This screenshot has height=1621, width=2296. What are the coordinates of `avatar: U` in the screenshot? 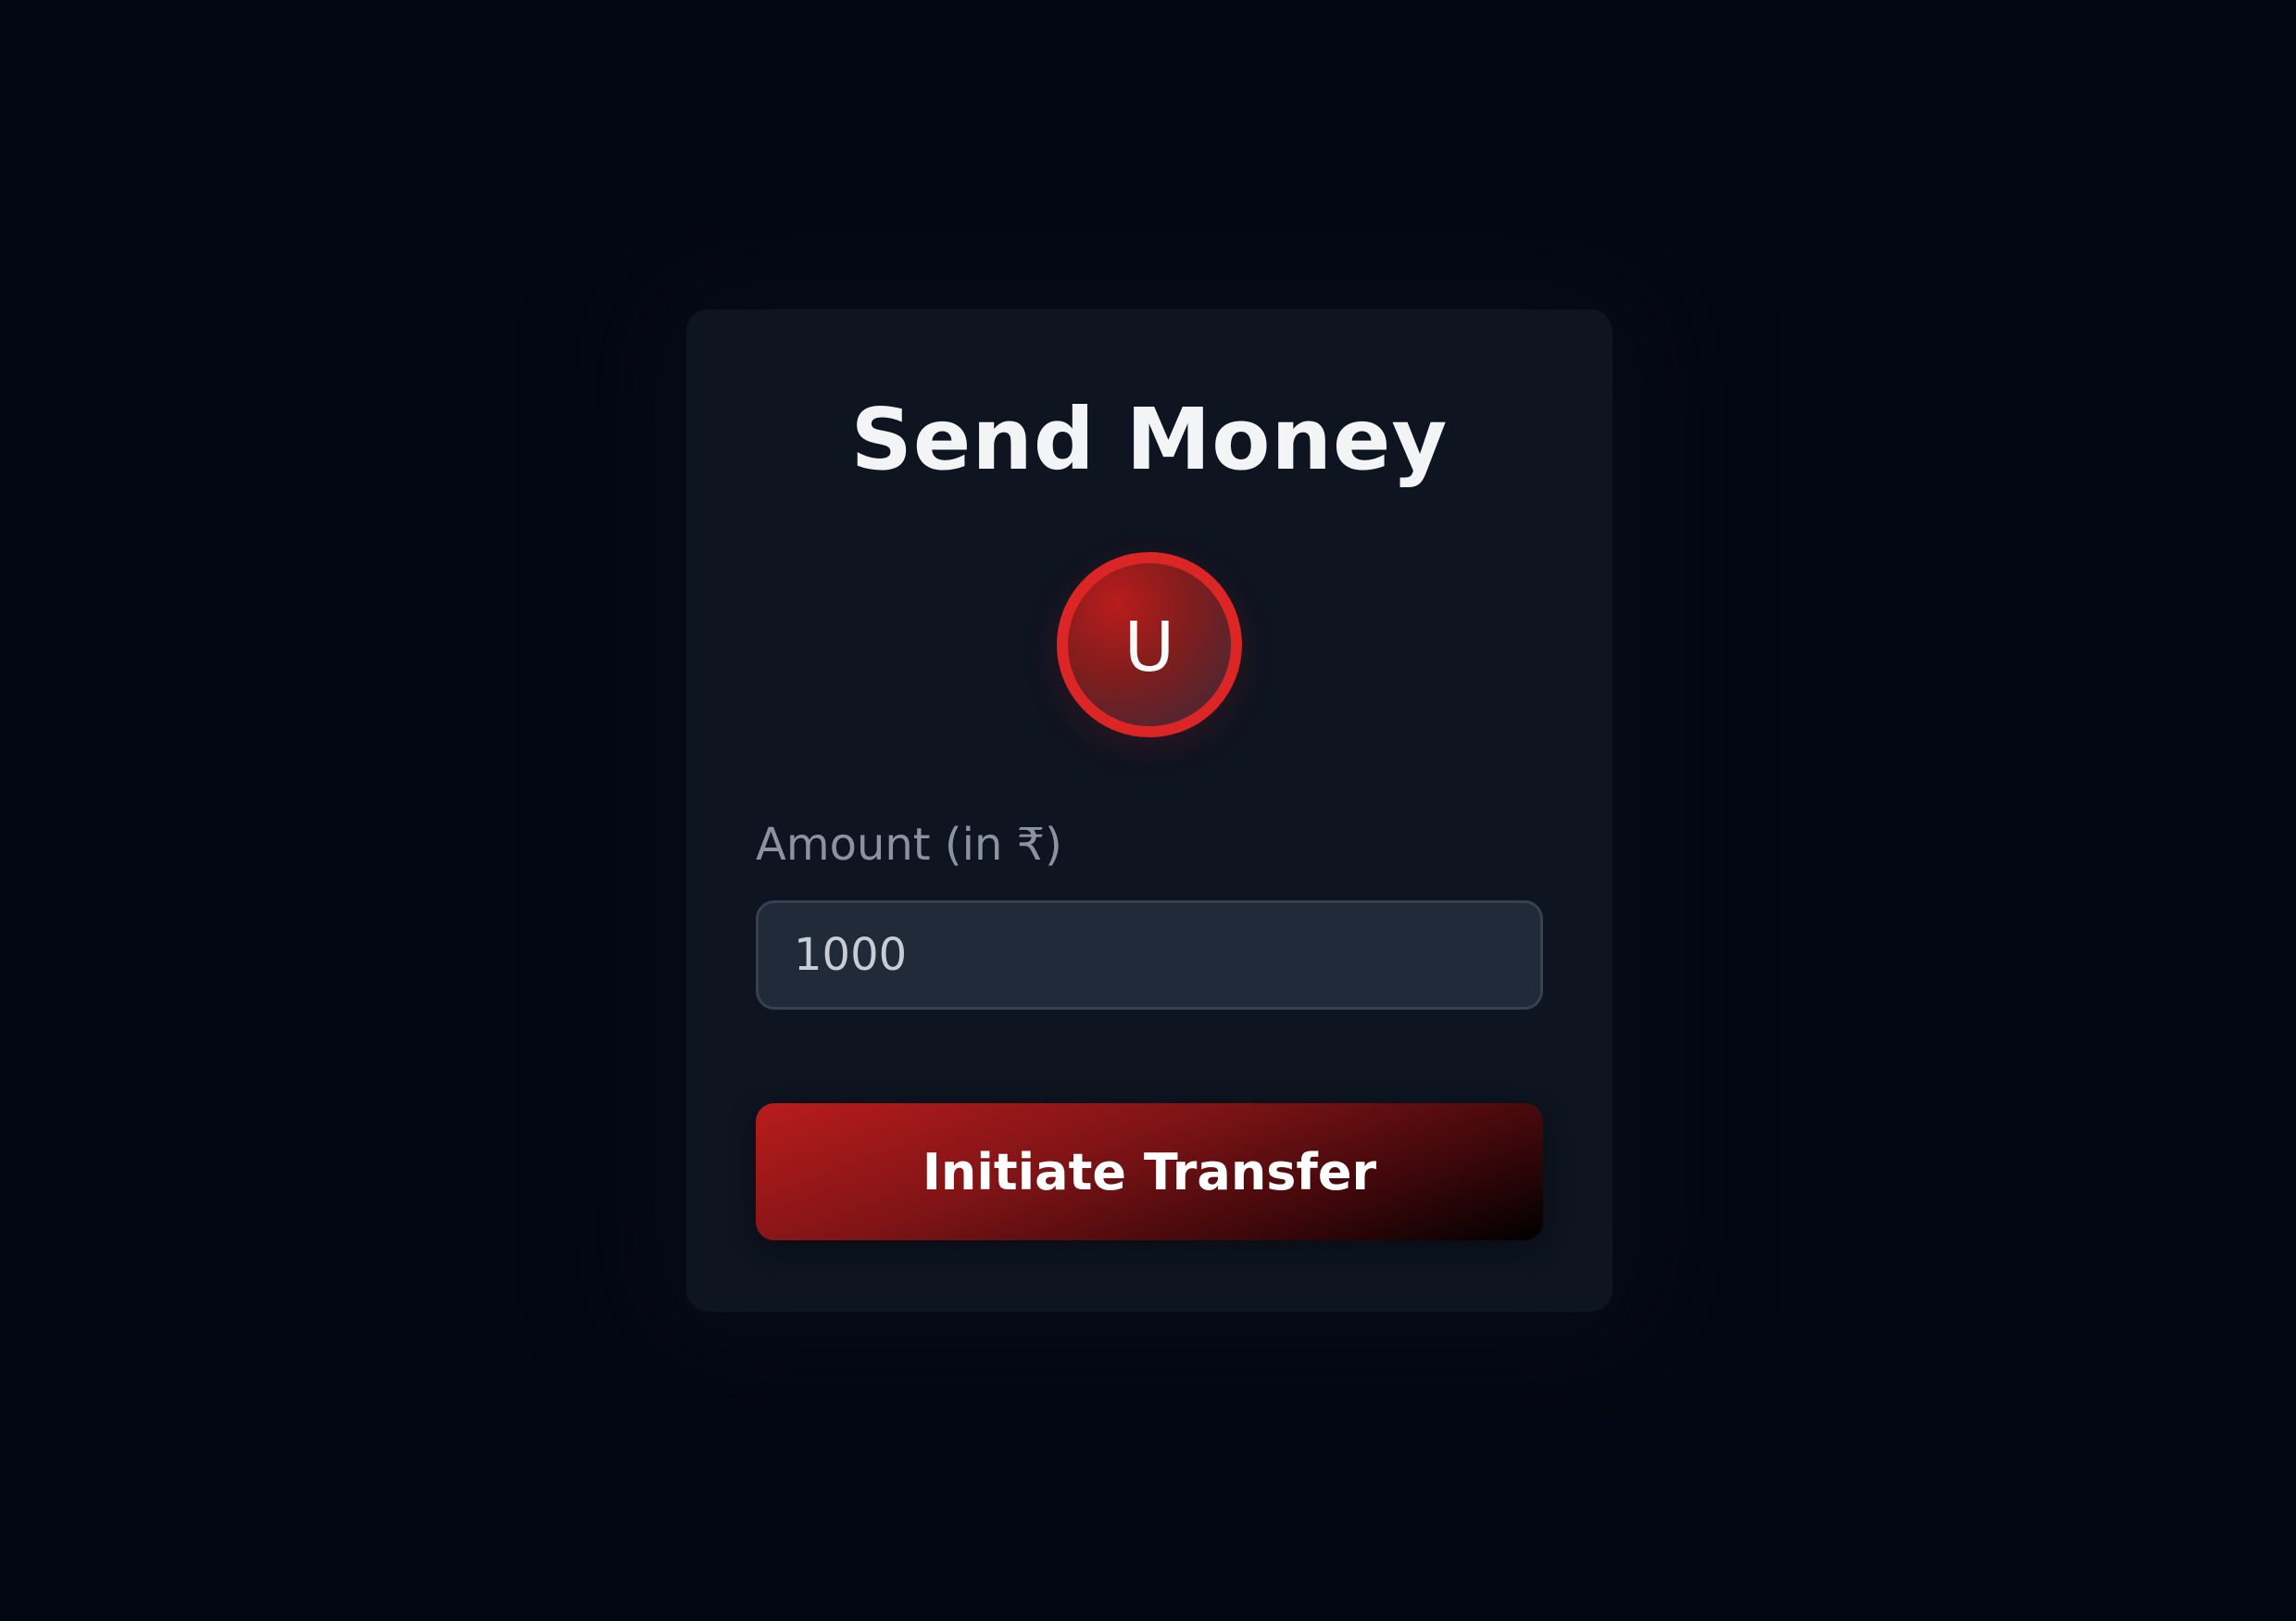 It's located at (1149, 644).